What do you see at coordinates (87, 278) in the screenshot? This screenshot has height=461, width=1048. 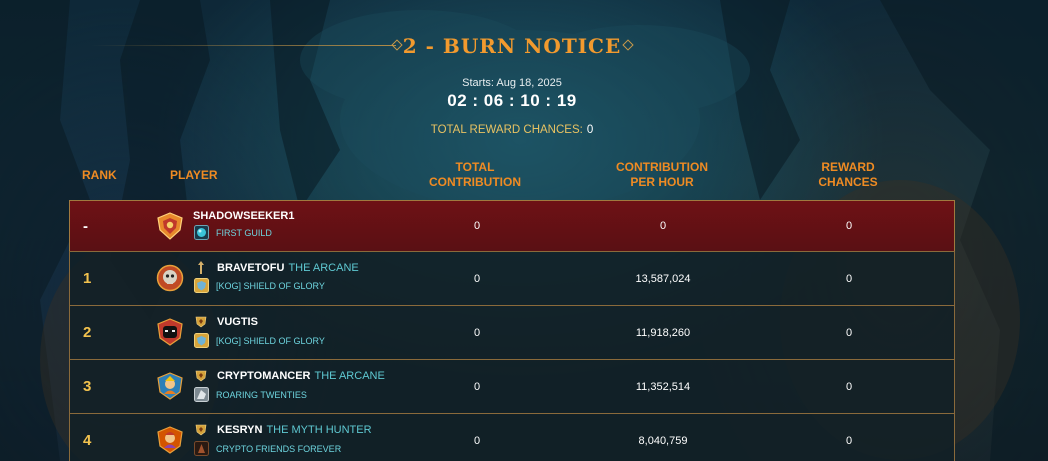 I see `rank-value: 1` at bounding box center [87, 278].